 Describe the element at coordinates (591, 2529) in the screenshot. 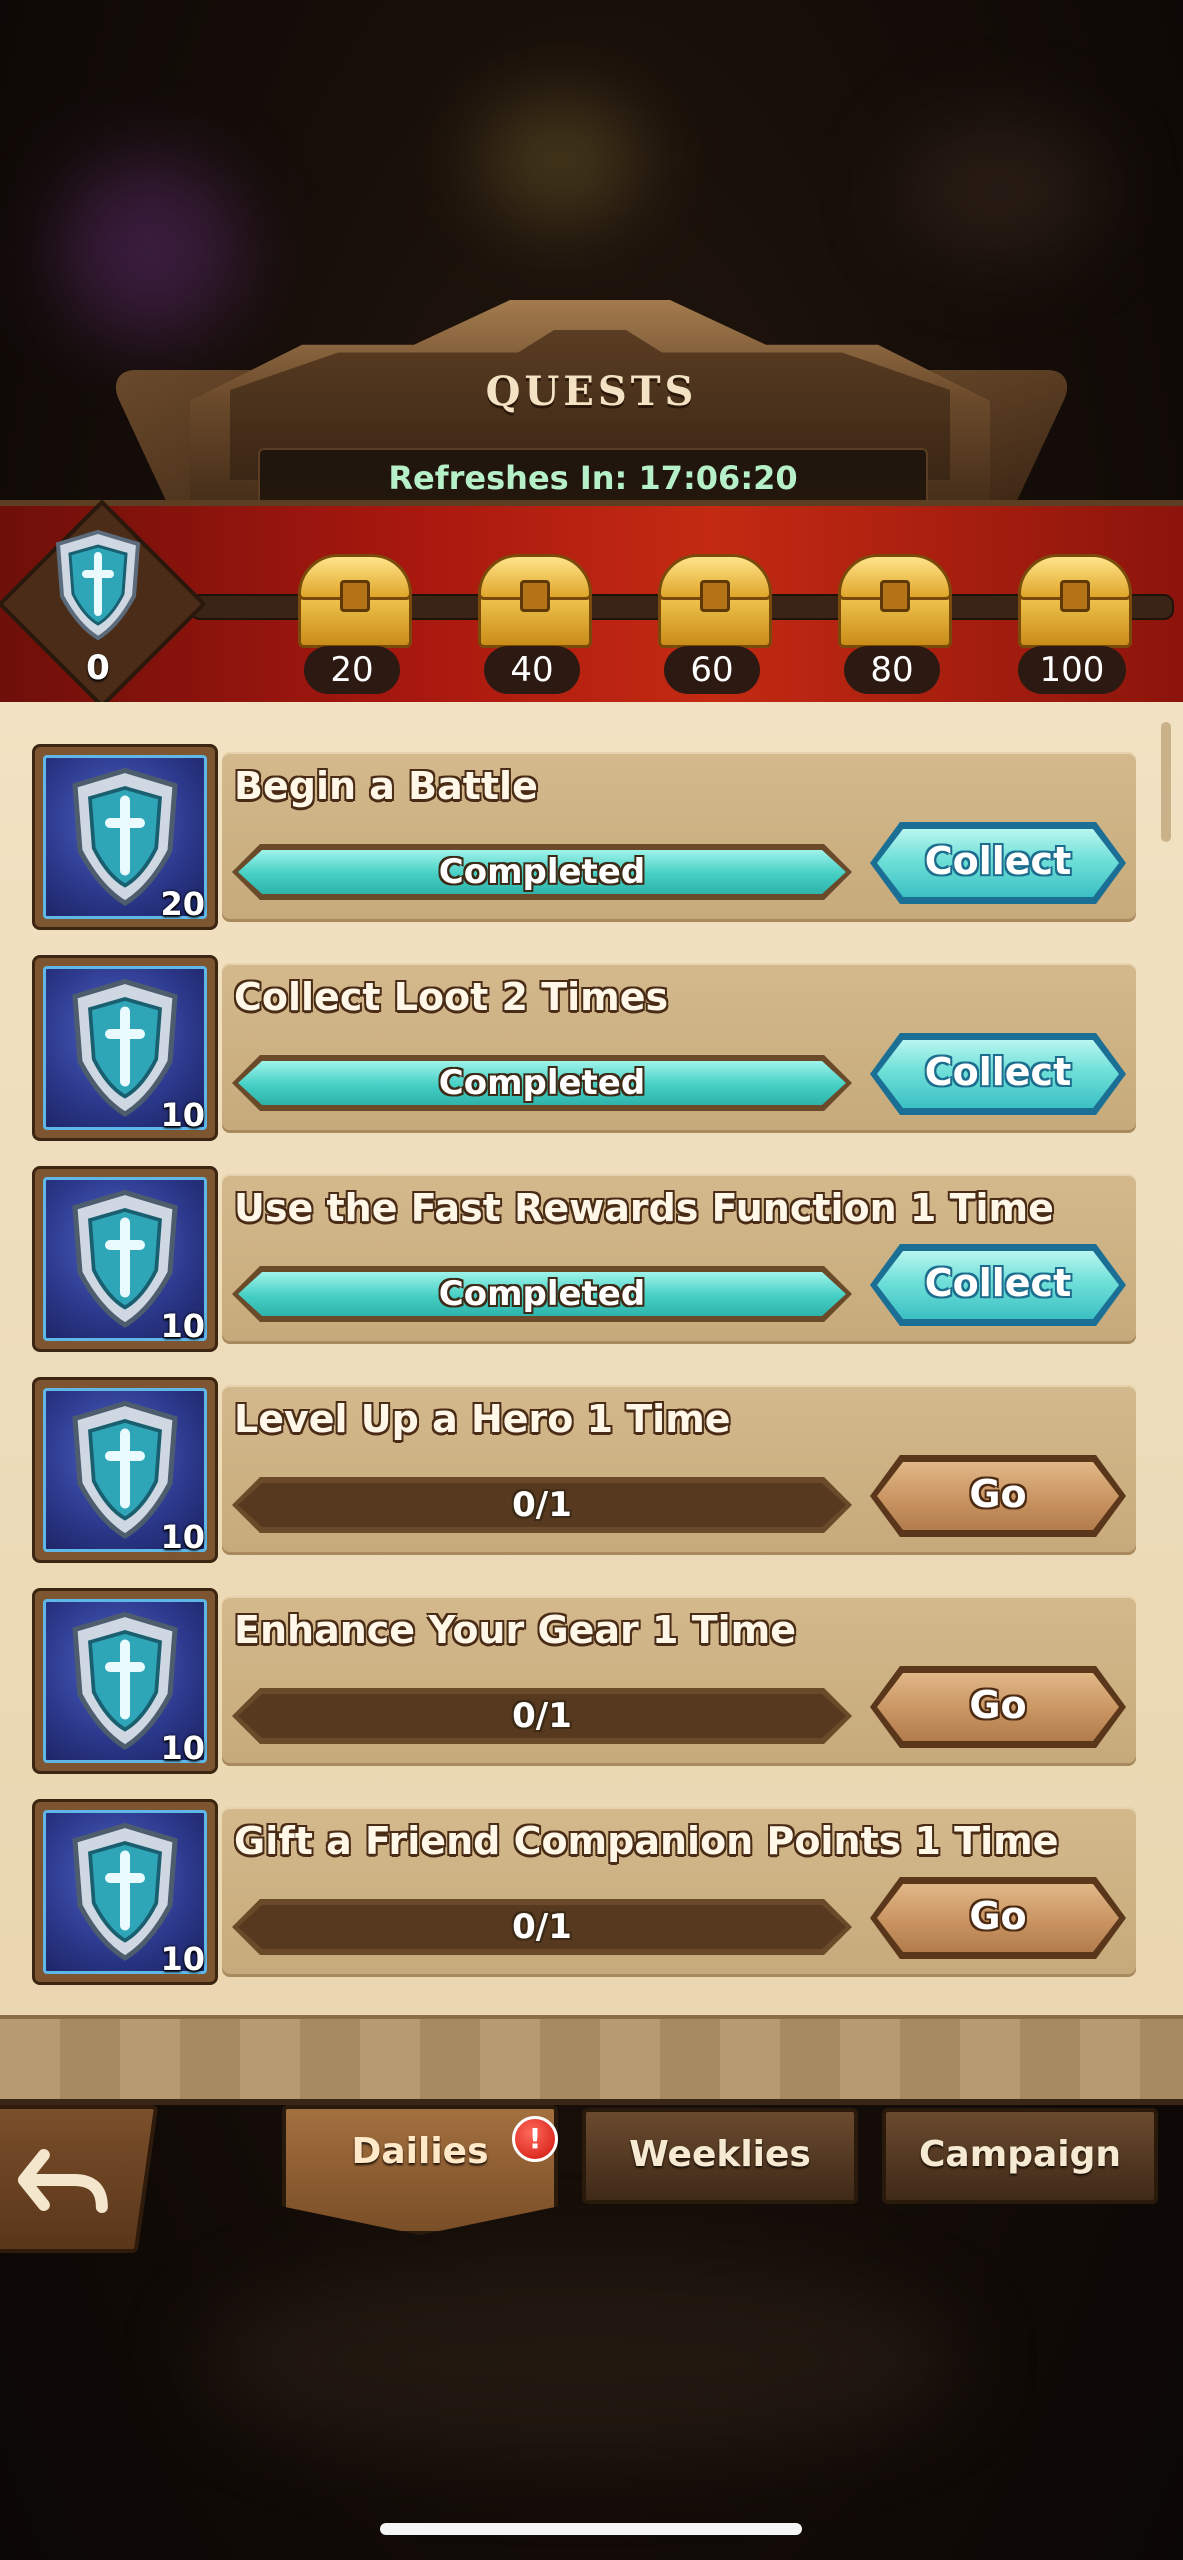

I see `home-indicator` at that location.